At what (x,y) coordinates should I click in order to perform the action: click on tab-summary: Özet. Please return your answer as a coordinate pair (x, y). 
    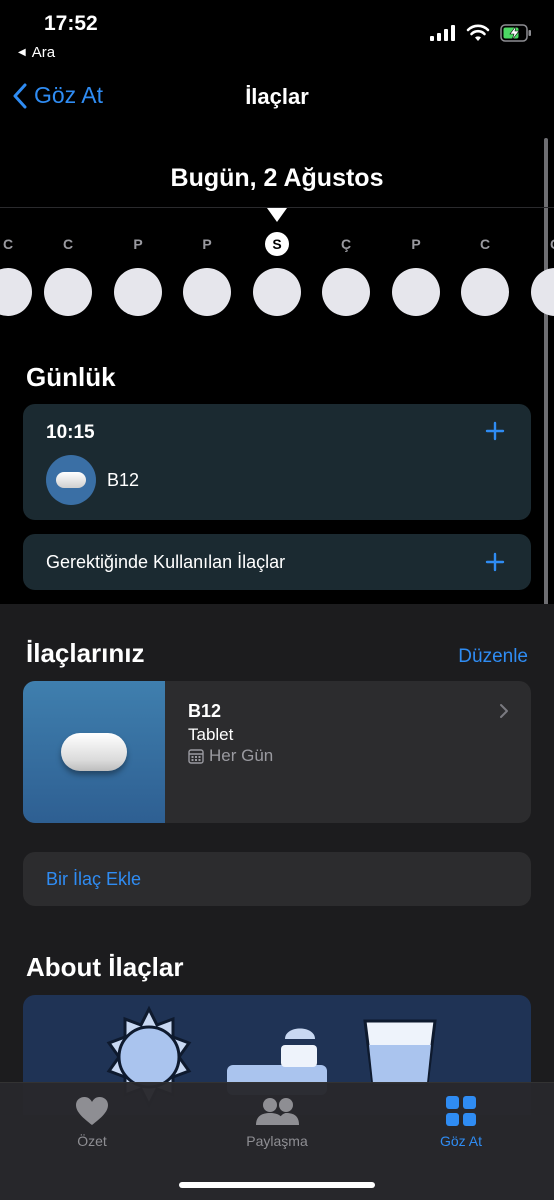
    Looking at the image, I should click on (92, 1121).